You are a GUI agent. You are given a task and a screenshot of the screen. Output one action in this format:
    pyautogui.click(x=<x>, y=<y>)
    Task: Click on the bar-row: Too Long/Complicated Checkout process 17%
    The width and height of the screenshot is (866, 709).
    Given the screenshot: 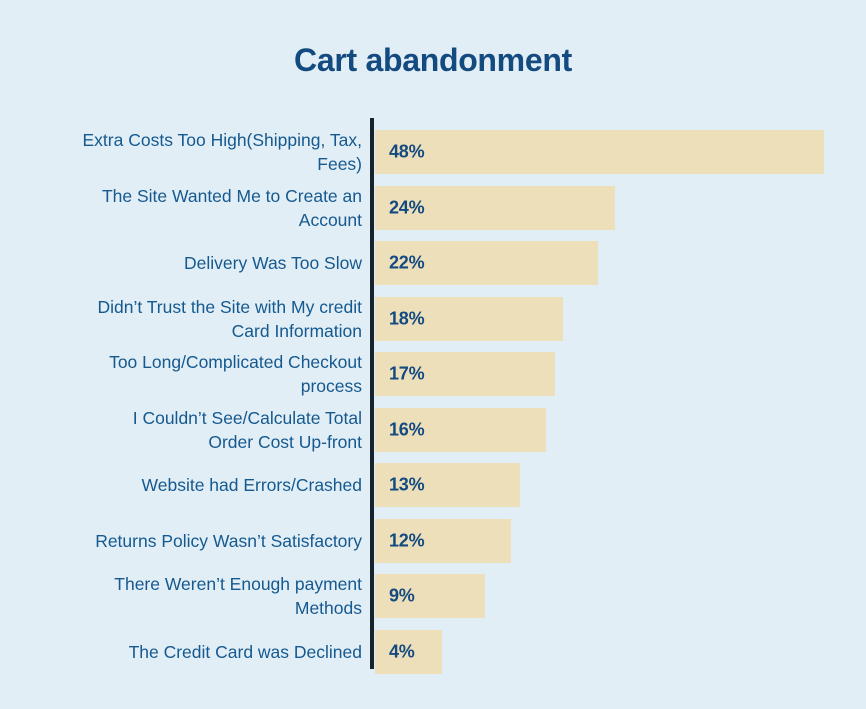 What is the action you would take?
    pyautogui.click(x=433, y=374)
    